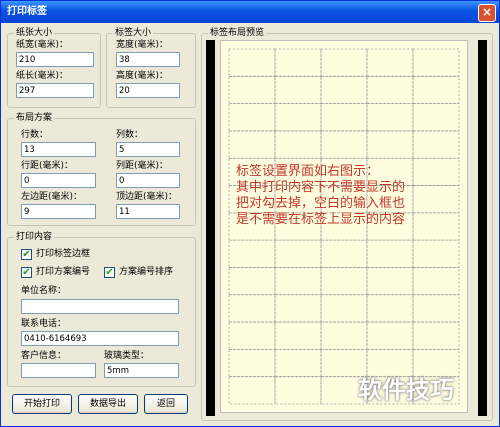 The height and width of the screenshot is (427, 500). What do you see at coordinates (487, 13) in the screenshot?
I see `close-button: ×` at bounding box center [487, 13].